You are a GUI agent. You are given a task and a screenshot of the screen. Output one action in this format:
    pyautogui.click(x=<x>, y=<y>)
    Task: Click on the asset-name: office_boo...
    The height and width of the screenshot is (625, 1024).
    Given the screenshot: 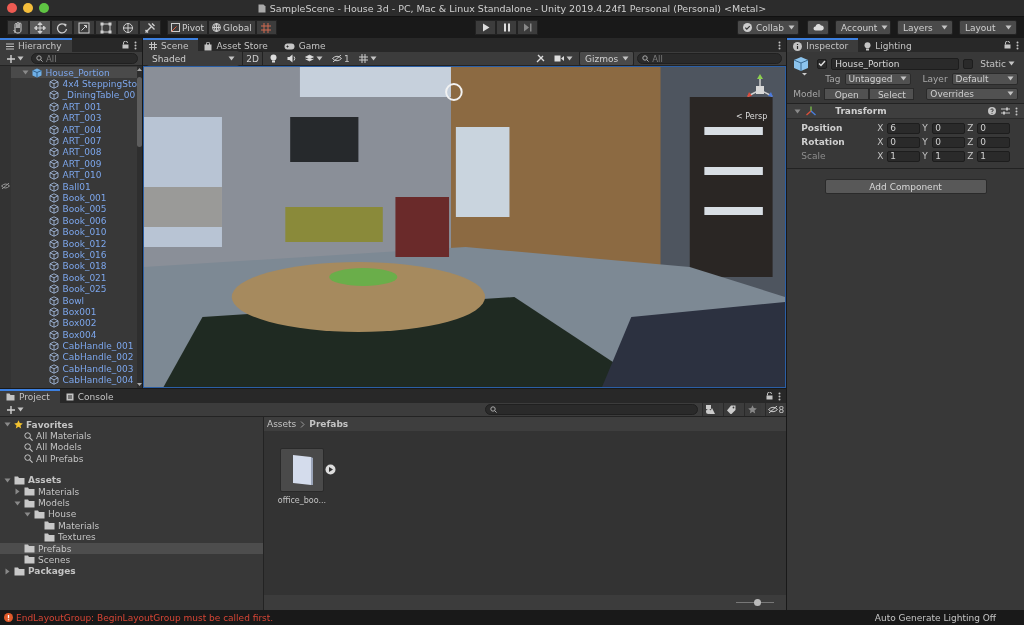 What is the action you would take?
    pyautogui.click(x=302, y=500)
    